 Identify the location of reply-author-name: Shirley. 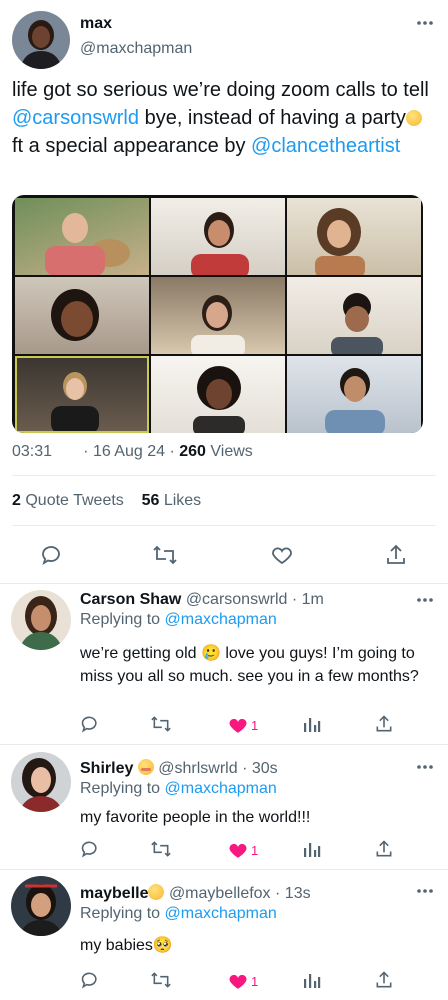
(106, 768).